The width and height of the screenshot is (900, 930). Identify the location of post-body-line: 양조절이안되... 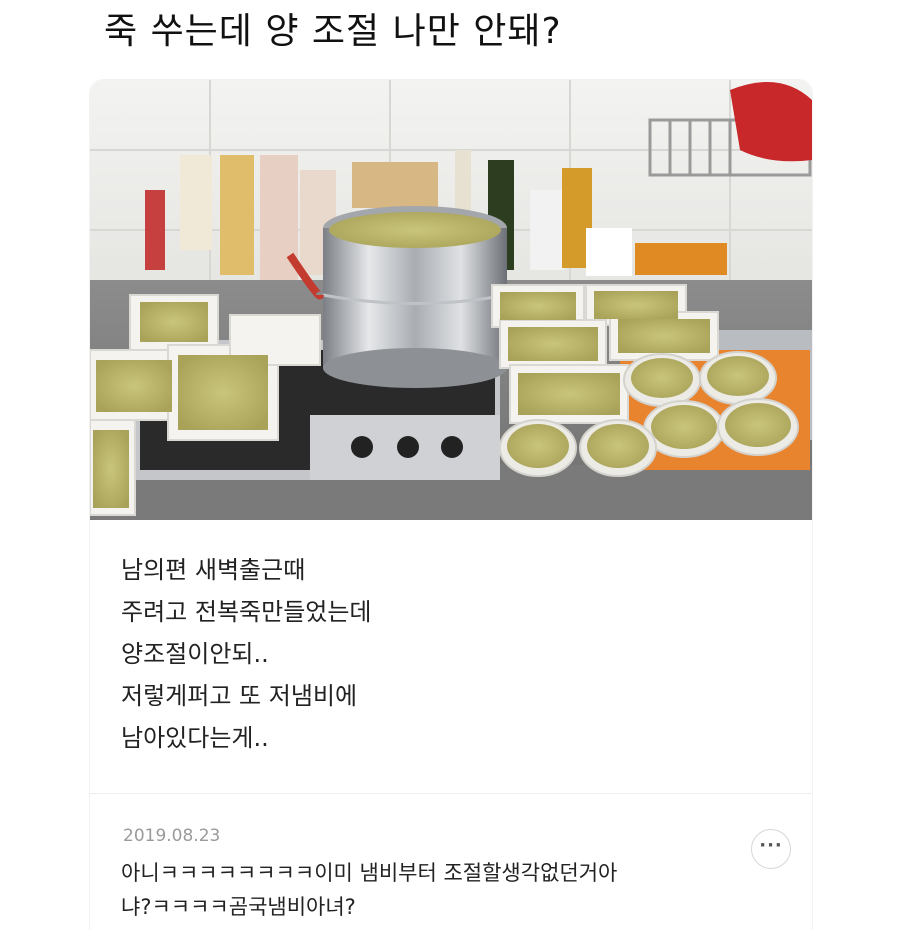
(195, 654).